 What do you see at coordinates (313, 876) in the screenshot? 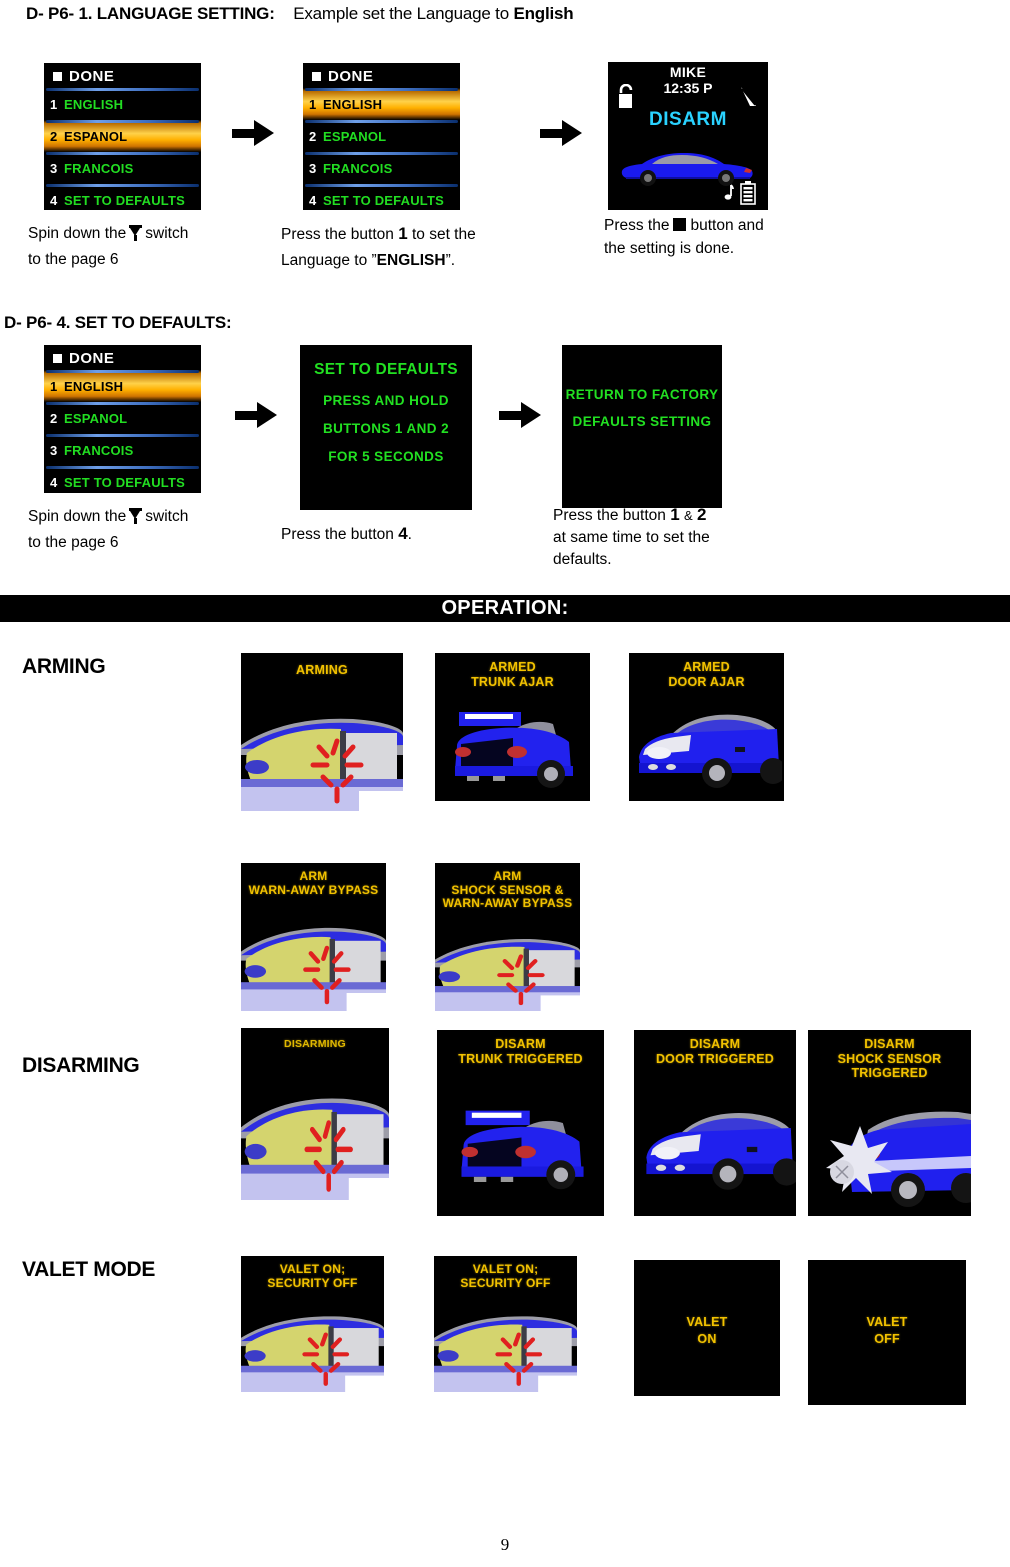
I see `screen-title-line1: ARM` at bounding box center [313, 876].